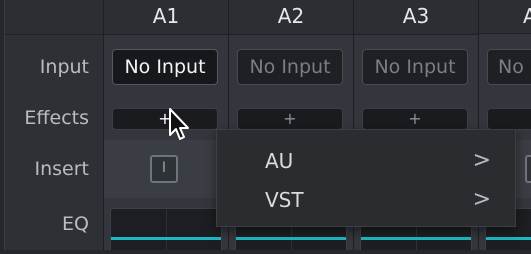 The width and height of the screenshot is (531, 254). I want to click on row-label-eq: EQ, so click(75, 224).